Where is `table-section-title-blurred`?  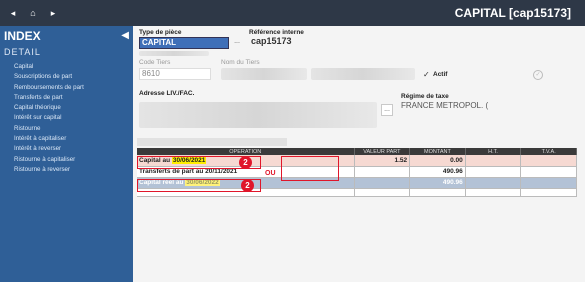
table-section-title-blurred is located at coordinates (212, 142).